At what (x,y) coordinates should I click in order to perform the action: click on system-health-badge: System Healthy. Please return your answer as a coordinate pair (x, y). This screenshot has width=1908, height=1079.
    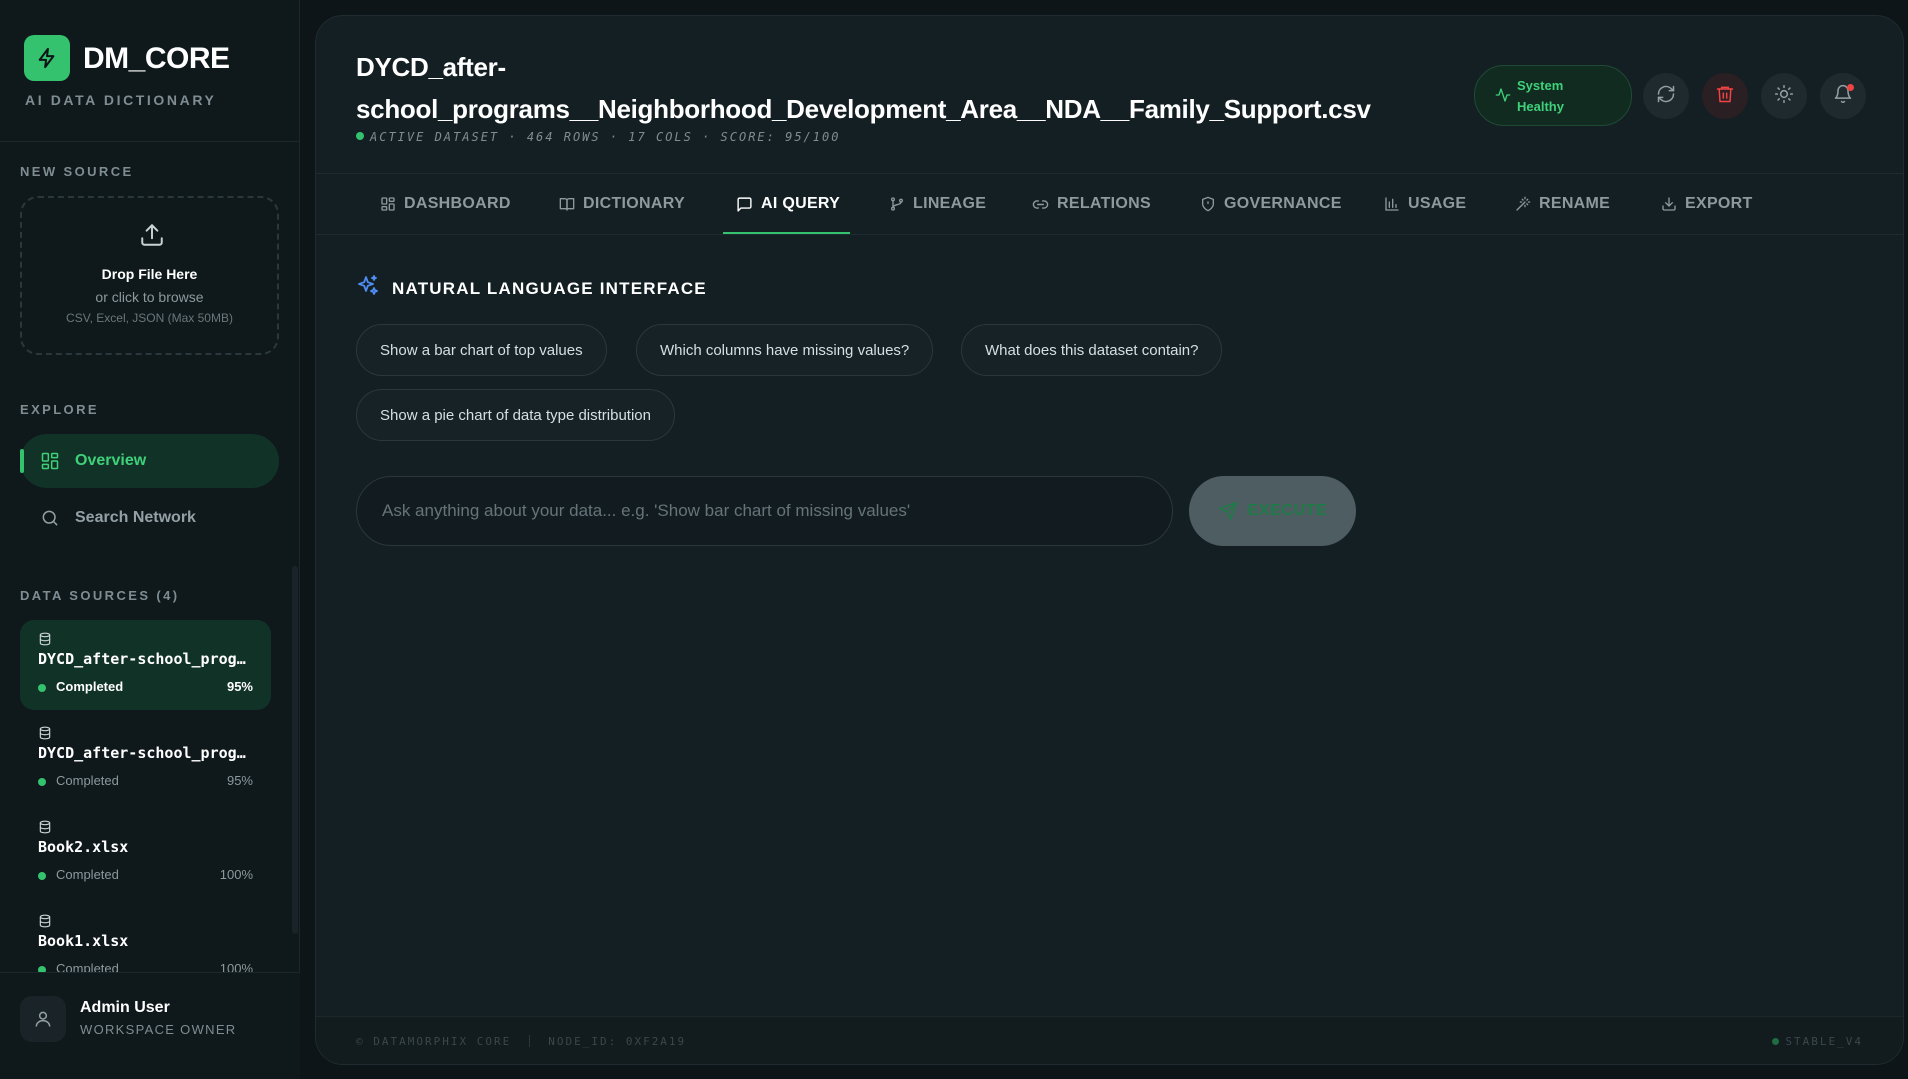
    Looking at the image, I should click on (1553, 95).